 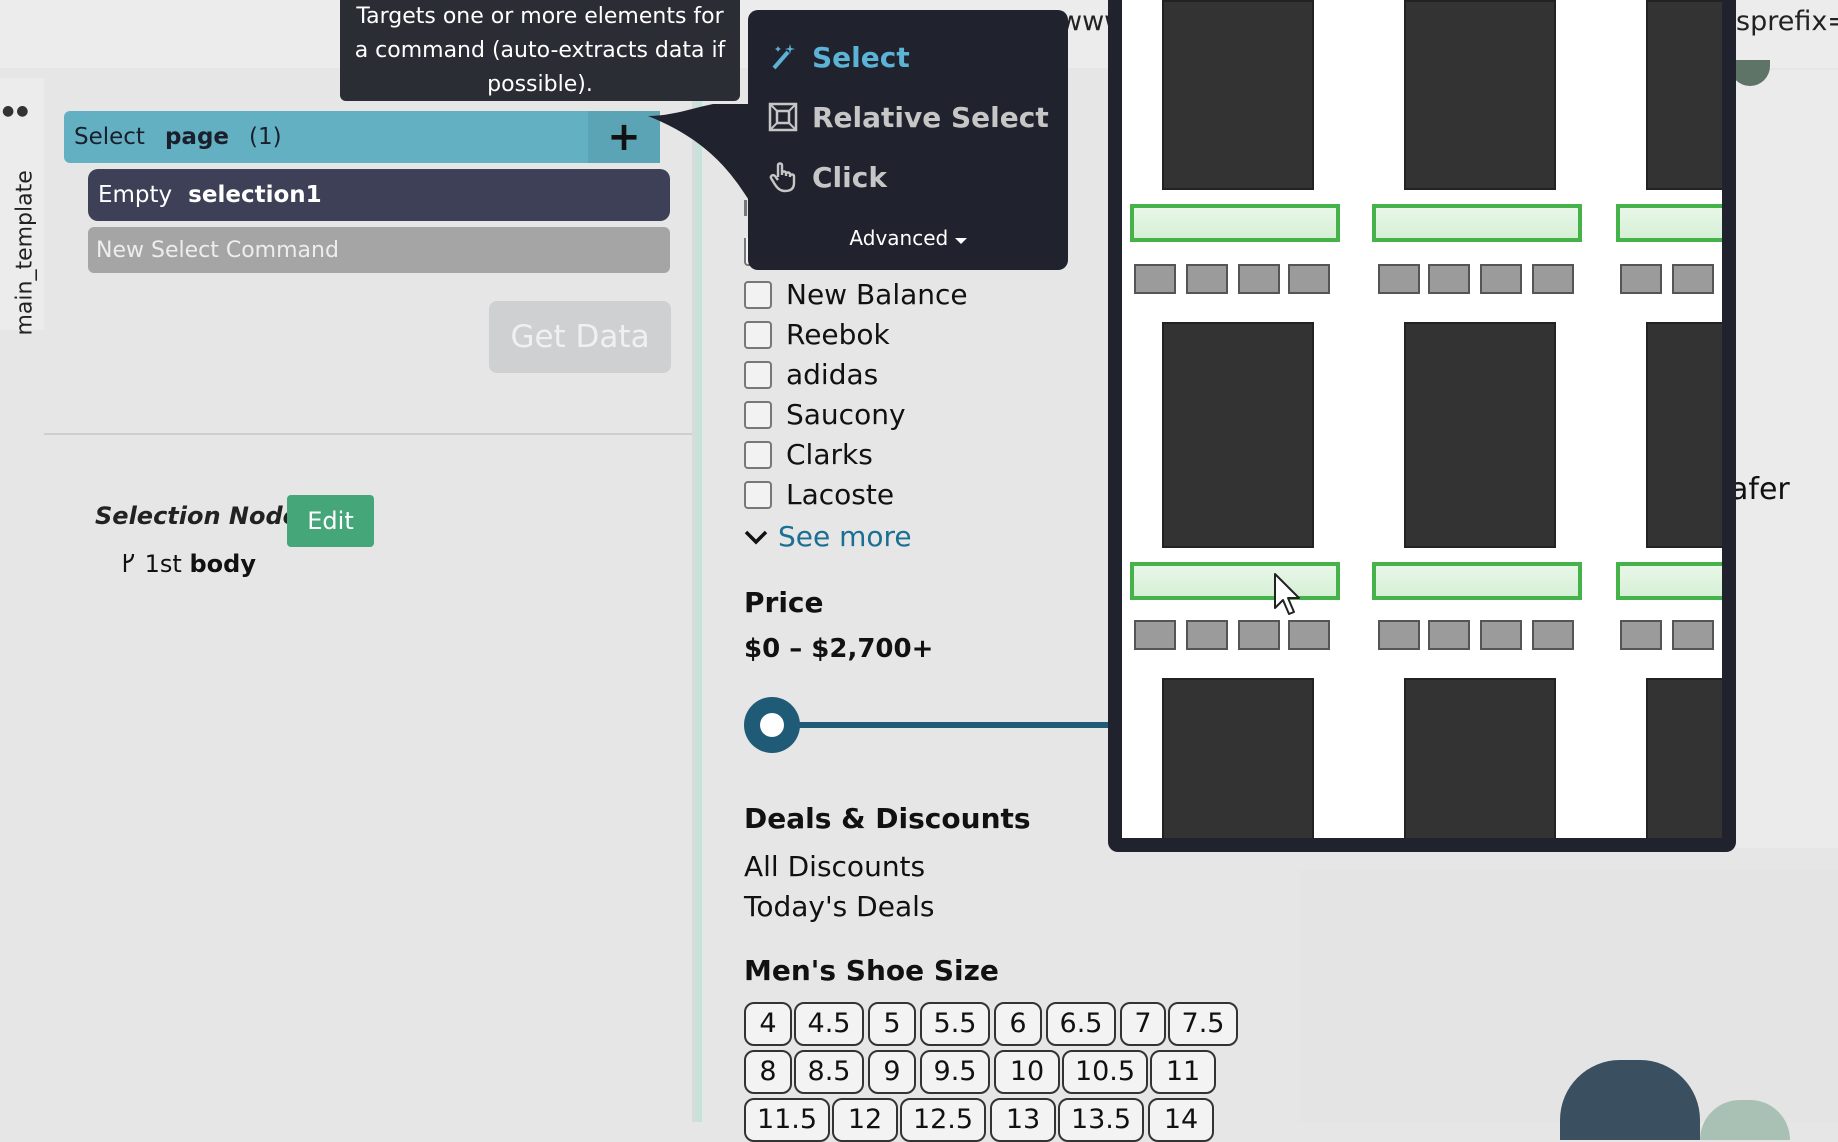 What do you see at coordinates (25, 253) in the screenshot?
I see `template-tab-label: main_template` at bounding box center [25, 253].